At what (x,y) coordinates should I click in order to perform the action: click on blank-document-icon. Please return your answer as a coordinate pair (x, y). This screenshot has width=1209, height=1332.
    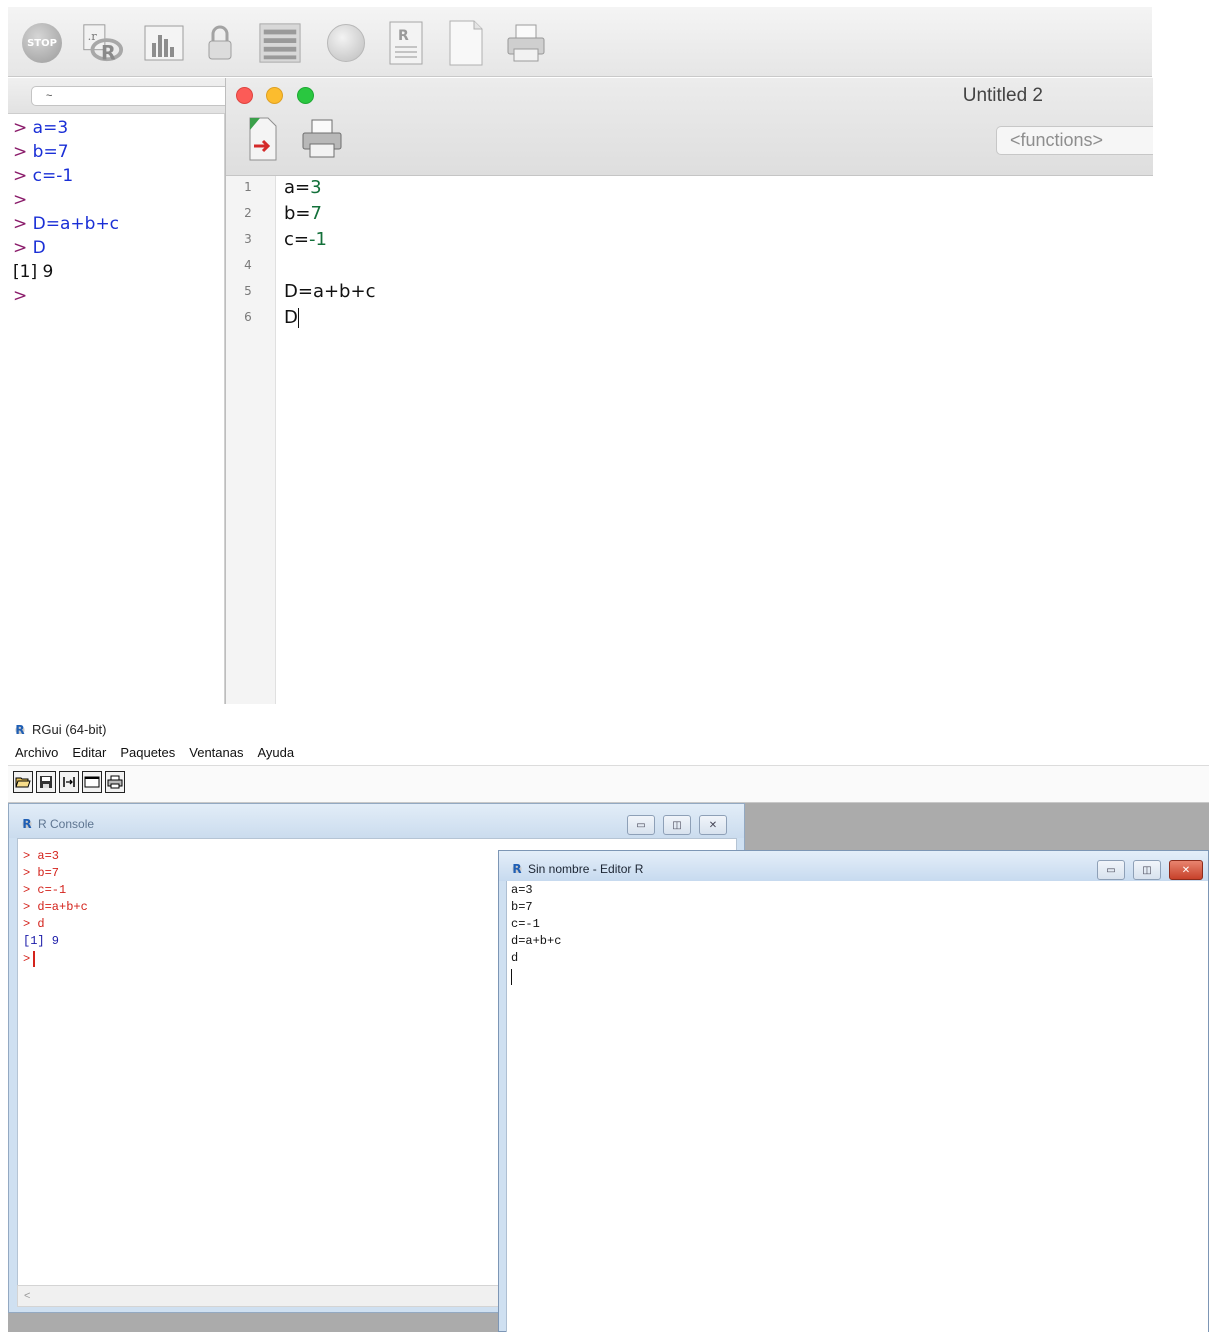
    Looking at the image, I should click on (466, 43).